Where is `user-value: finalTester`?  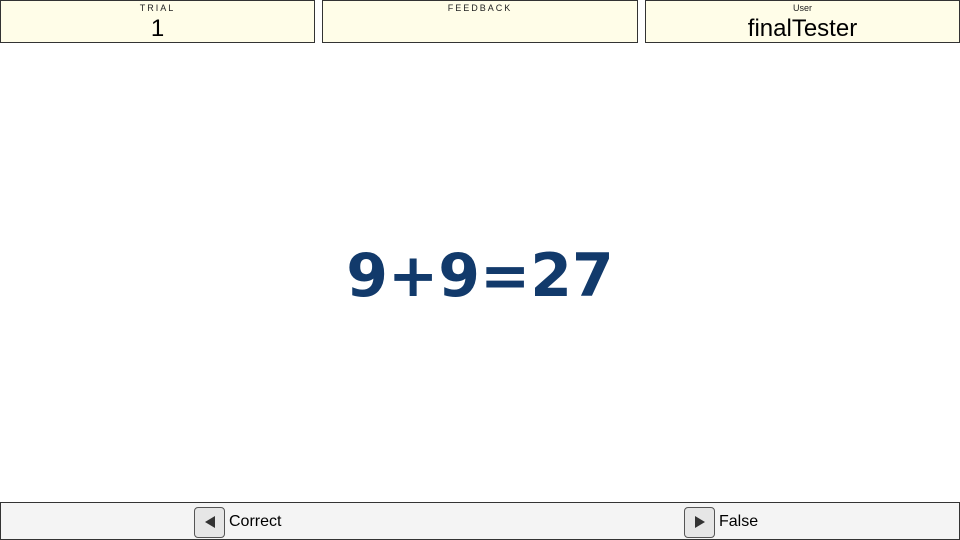 user-value: finalTester is located at coordinates (802, 28).